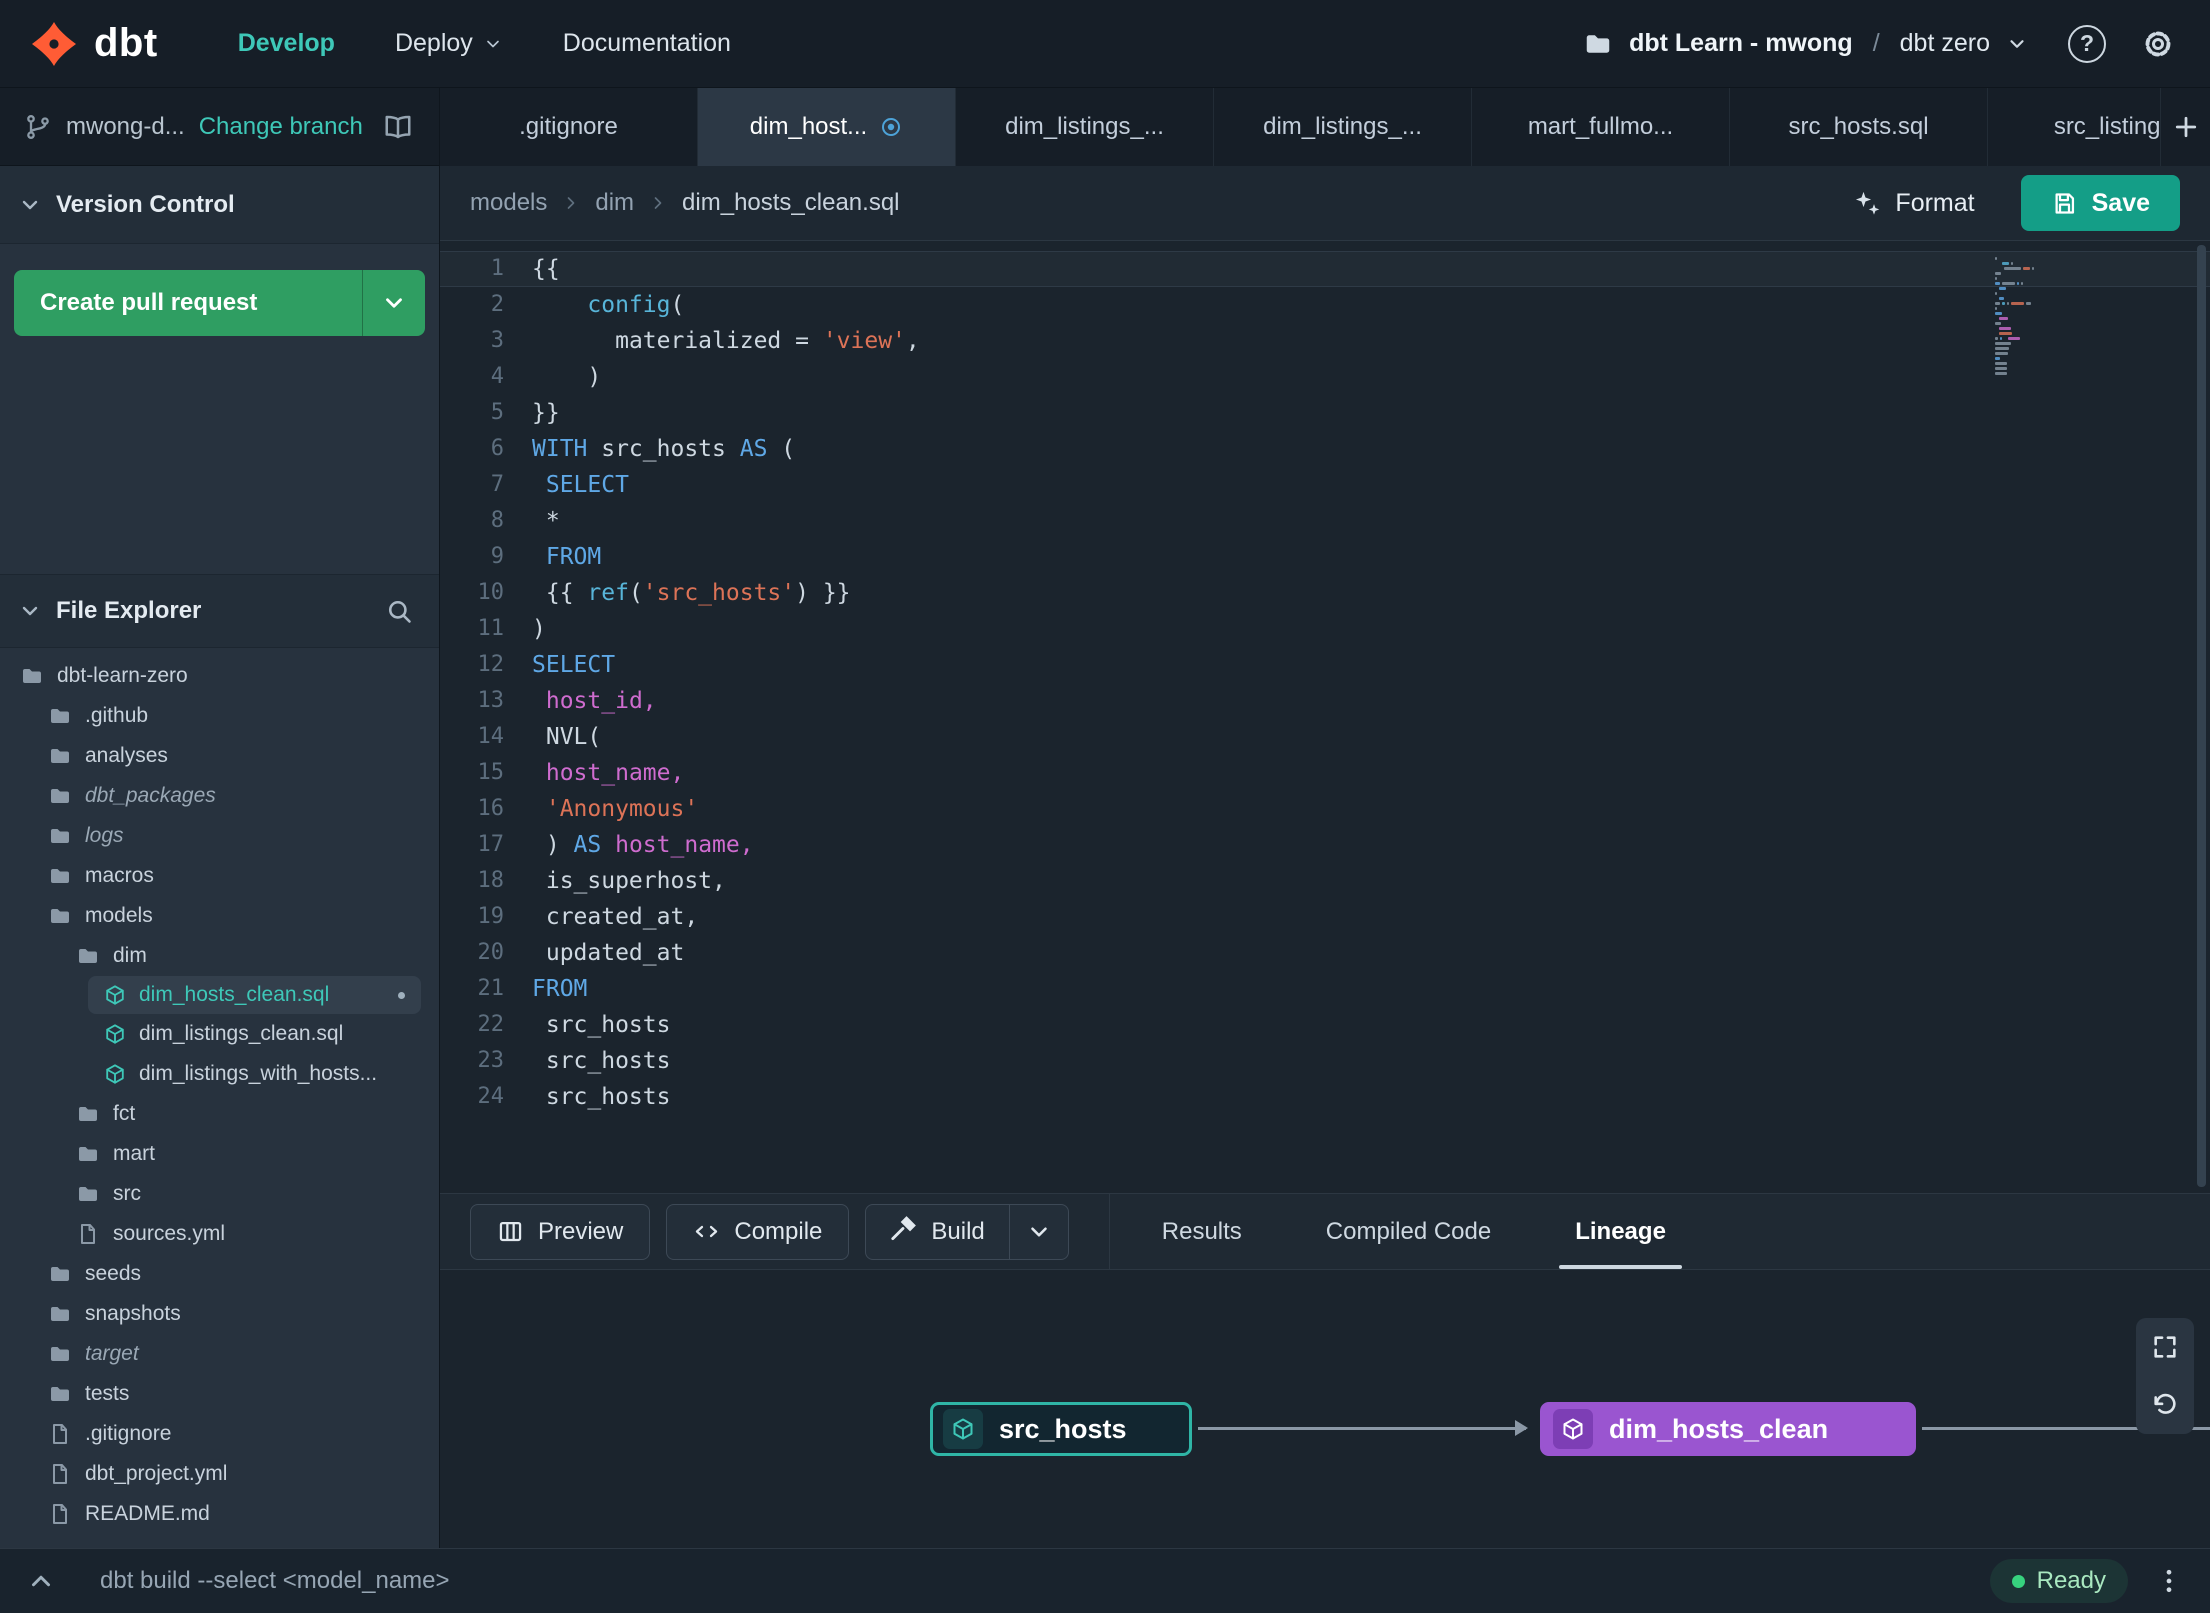 The width and height of the screenshot is (2210, 1613). I want to click on new-tab-button, so click(2185, 127).